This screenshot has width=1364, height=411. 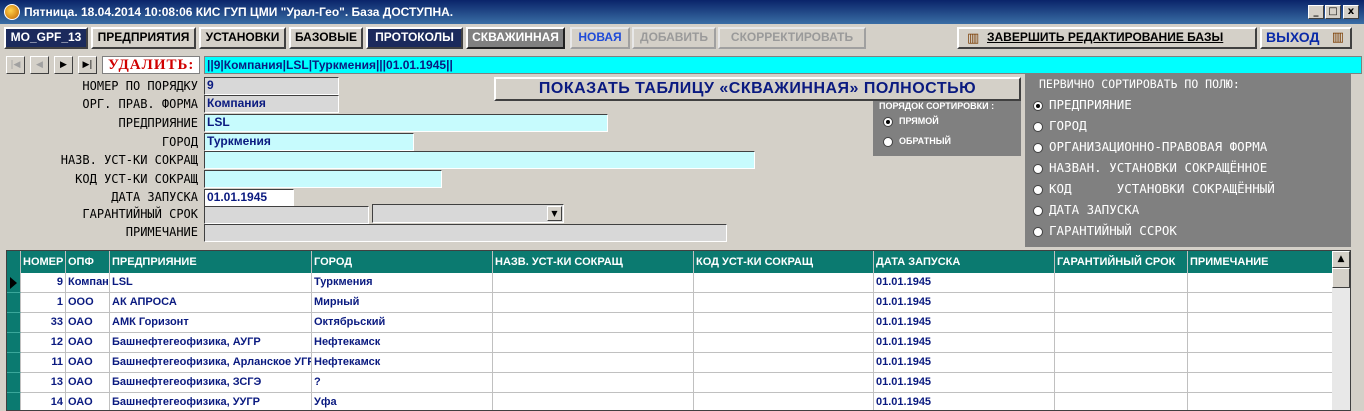 I want to click on col-header-city: ГОРОД, so click(x=402, y=262).